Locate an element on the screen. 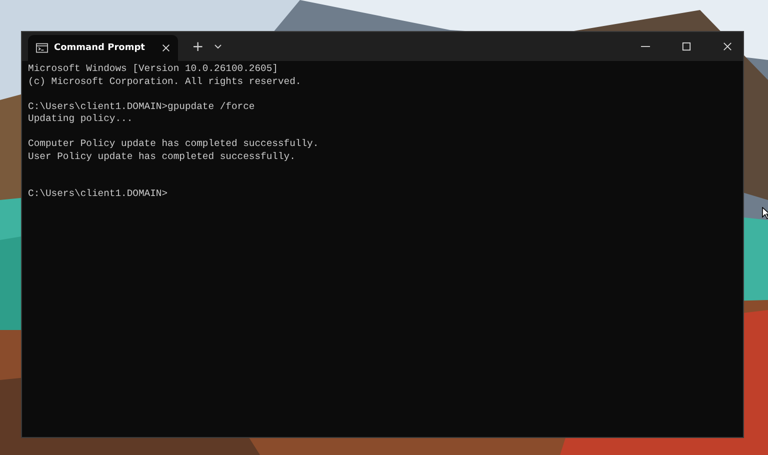  tab: Command Prompt is located at coordinates (103, 48).